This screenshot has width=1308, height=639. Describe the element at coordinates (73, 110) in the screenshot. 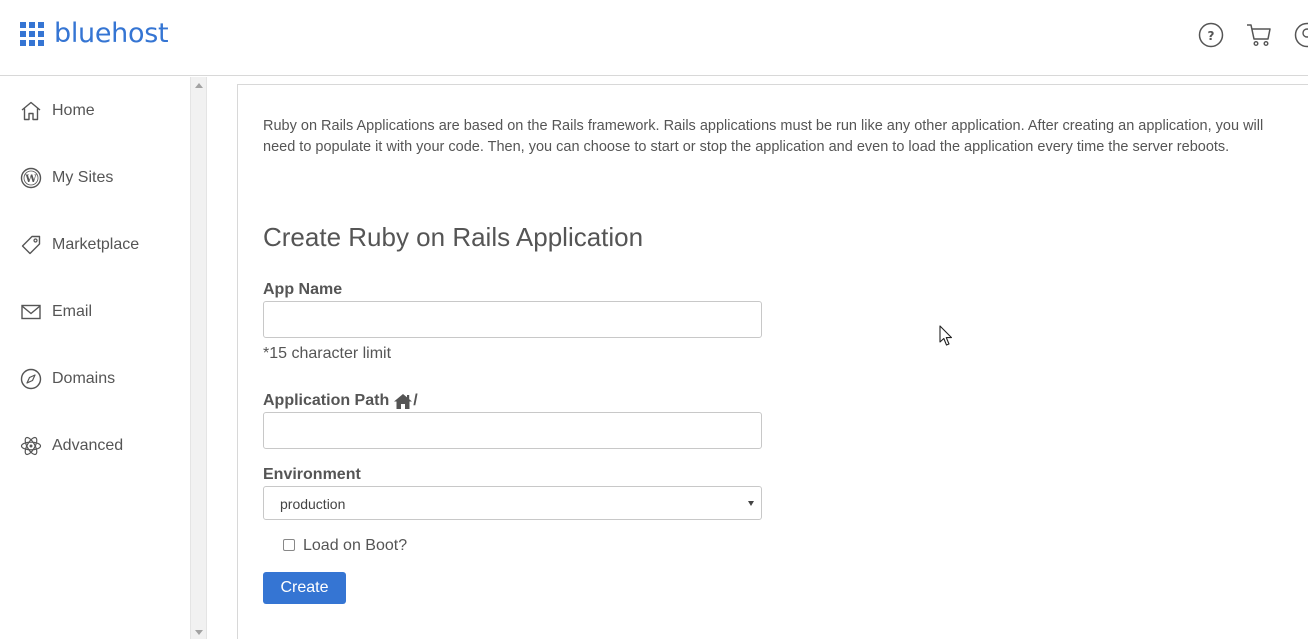

I see `sidebar-item-label: Home` at that location.